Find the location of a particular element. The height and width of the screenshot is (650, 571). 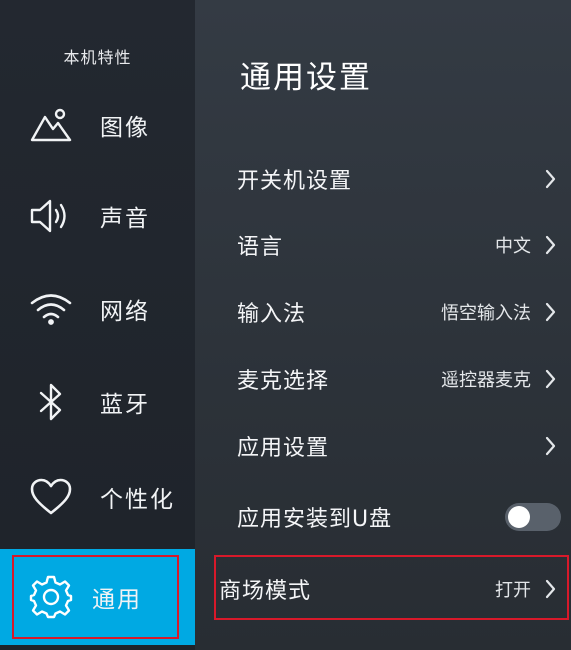

setting-row-microphone: 麦克选择 遥控器麦克 is located at coordinates (383, 379).